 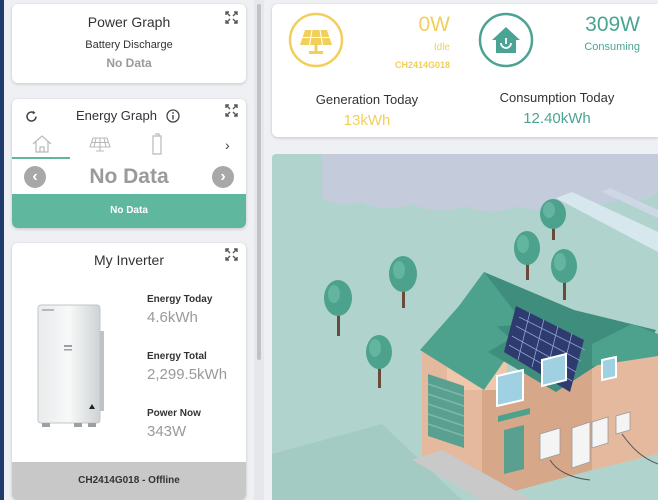 I want to click on info-icon, so click(x=173, y=116).